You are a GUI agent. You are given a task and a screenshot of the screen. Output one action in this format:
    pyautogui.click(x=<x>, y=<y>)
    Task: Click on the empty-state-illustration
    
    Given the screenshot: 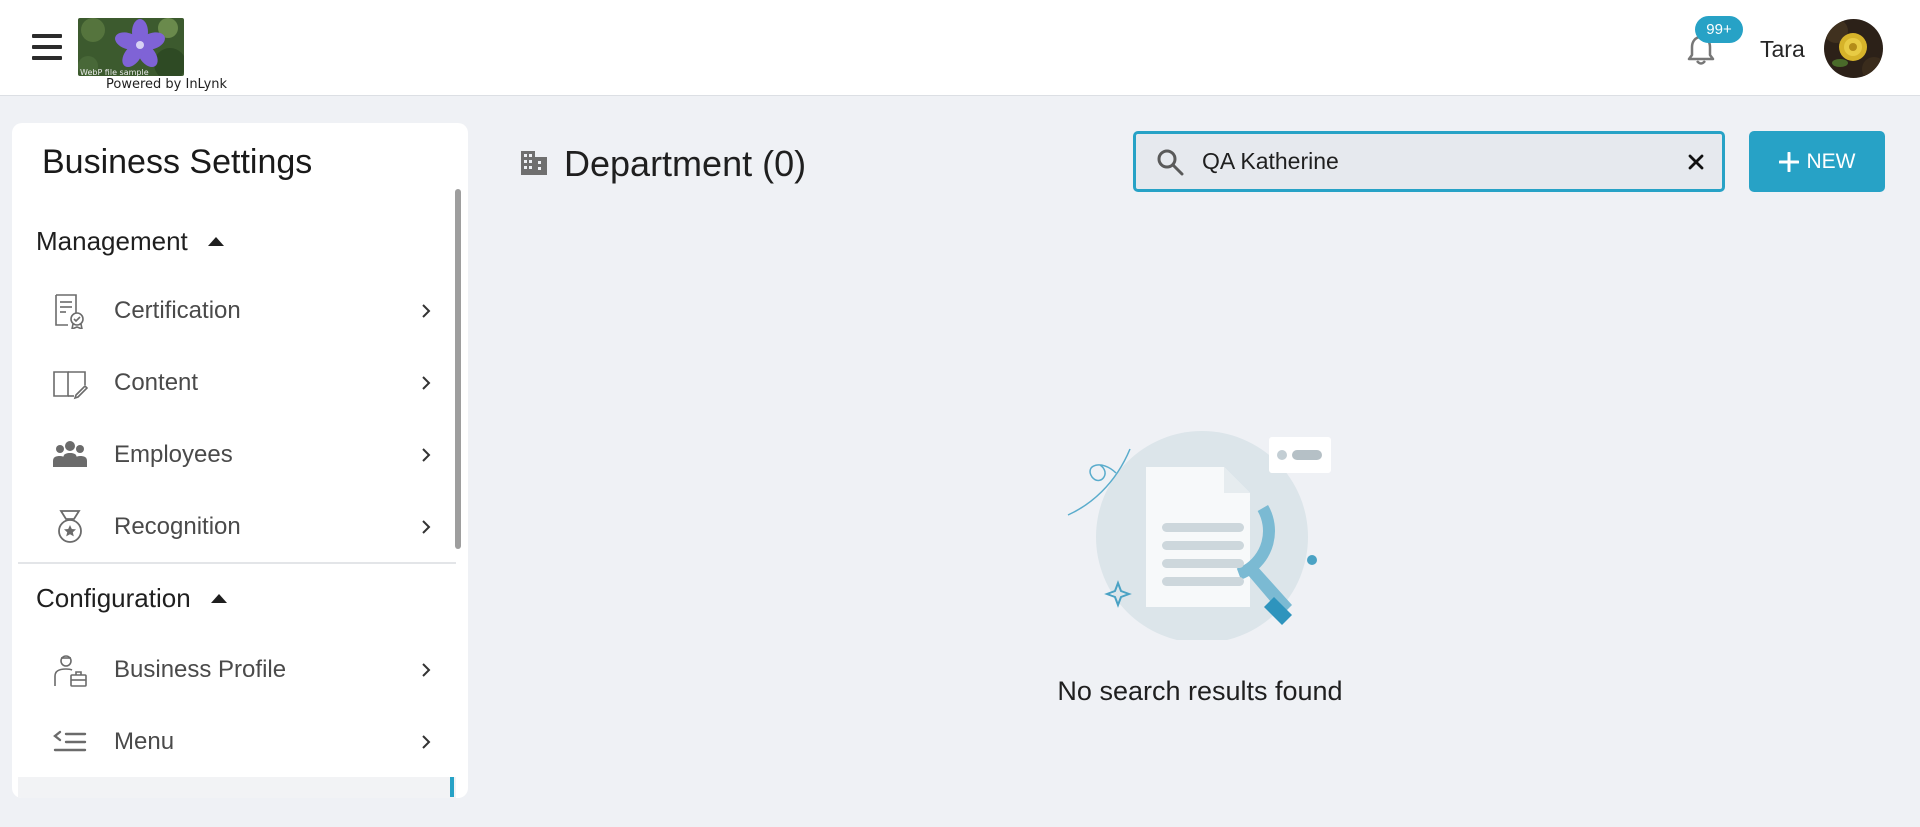 What is the action you would take?
    pyautogui.click(x=1200, y=534)
    